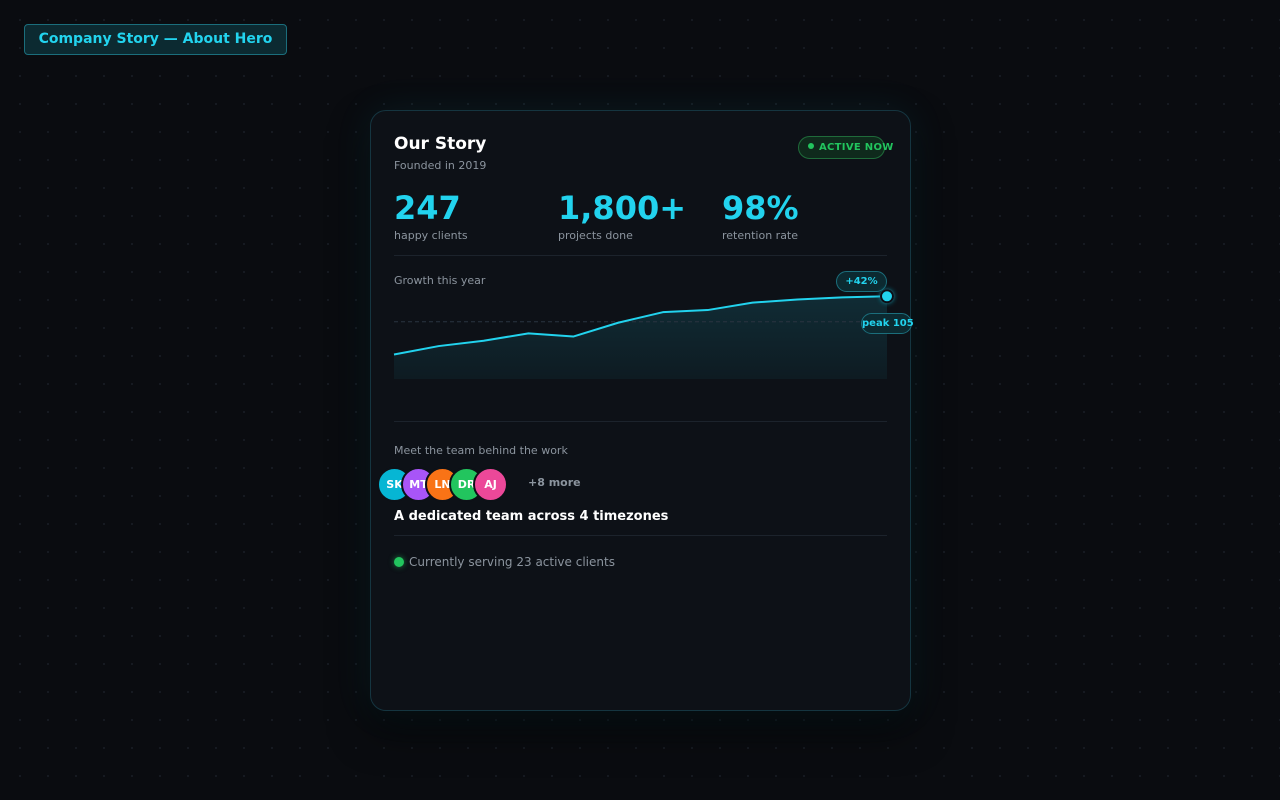 This screenshot has height=800, width=1280. I want to click on growth-chart, so click(643, 334).